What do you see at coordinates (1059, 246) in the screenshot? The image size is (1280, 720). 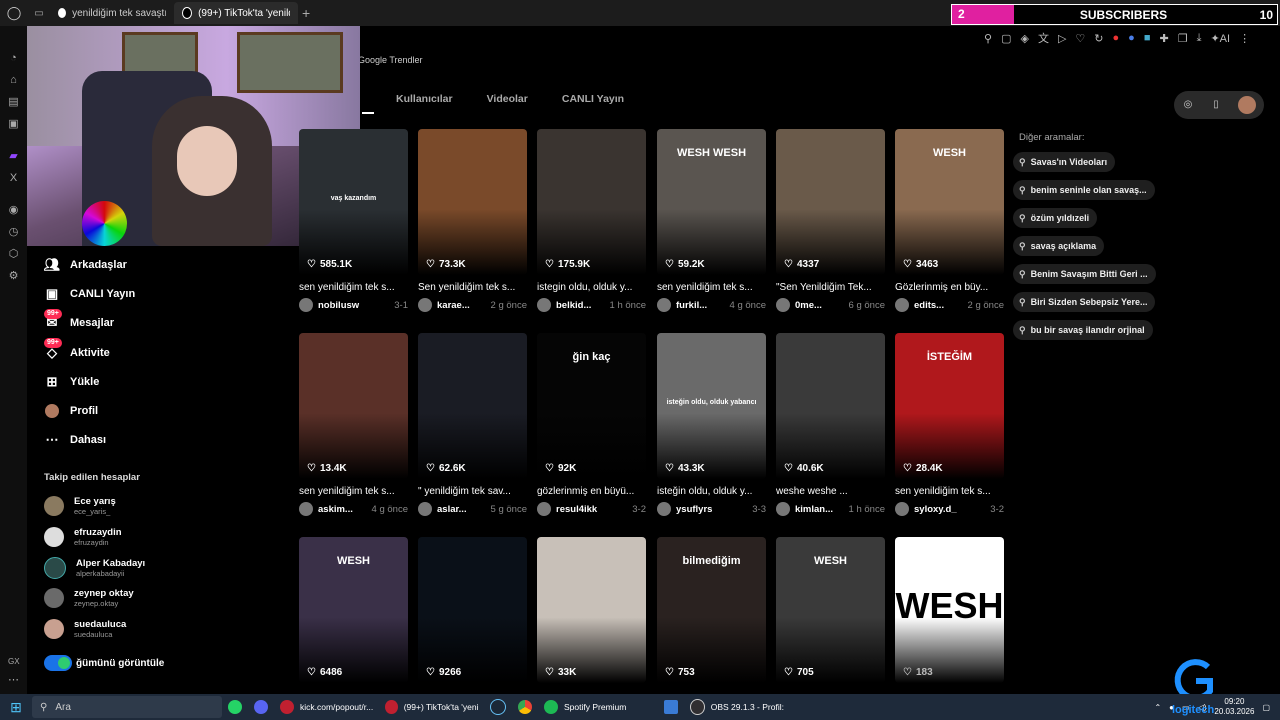 I see `related-search-item: ⚲ savaş açıklama` at bounding box center [1059, 246].